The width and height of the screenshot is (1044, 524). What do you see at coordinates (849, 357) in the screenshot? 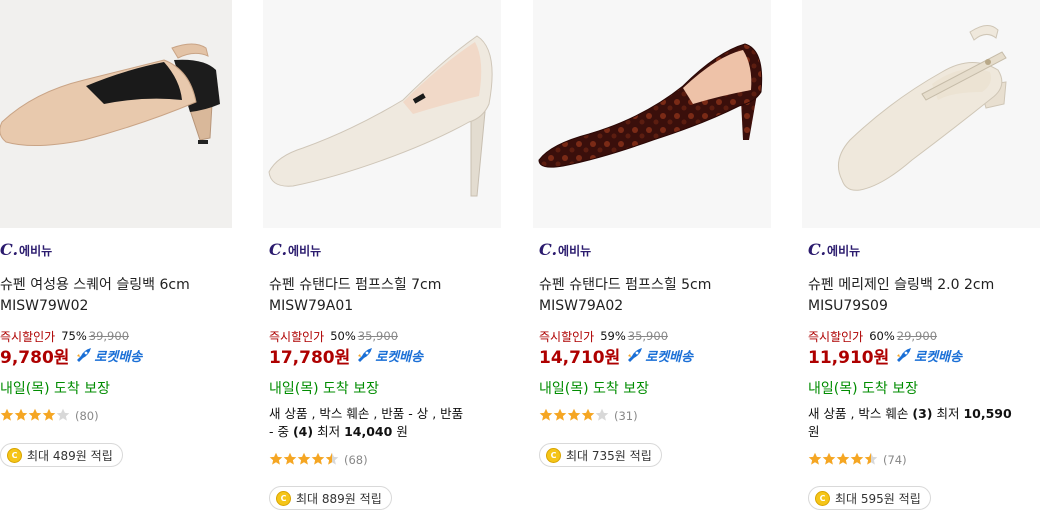
I see `sale-price: 11,910원` at bounding box center [849, 357].